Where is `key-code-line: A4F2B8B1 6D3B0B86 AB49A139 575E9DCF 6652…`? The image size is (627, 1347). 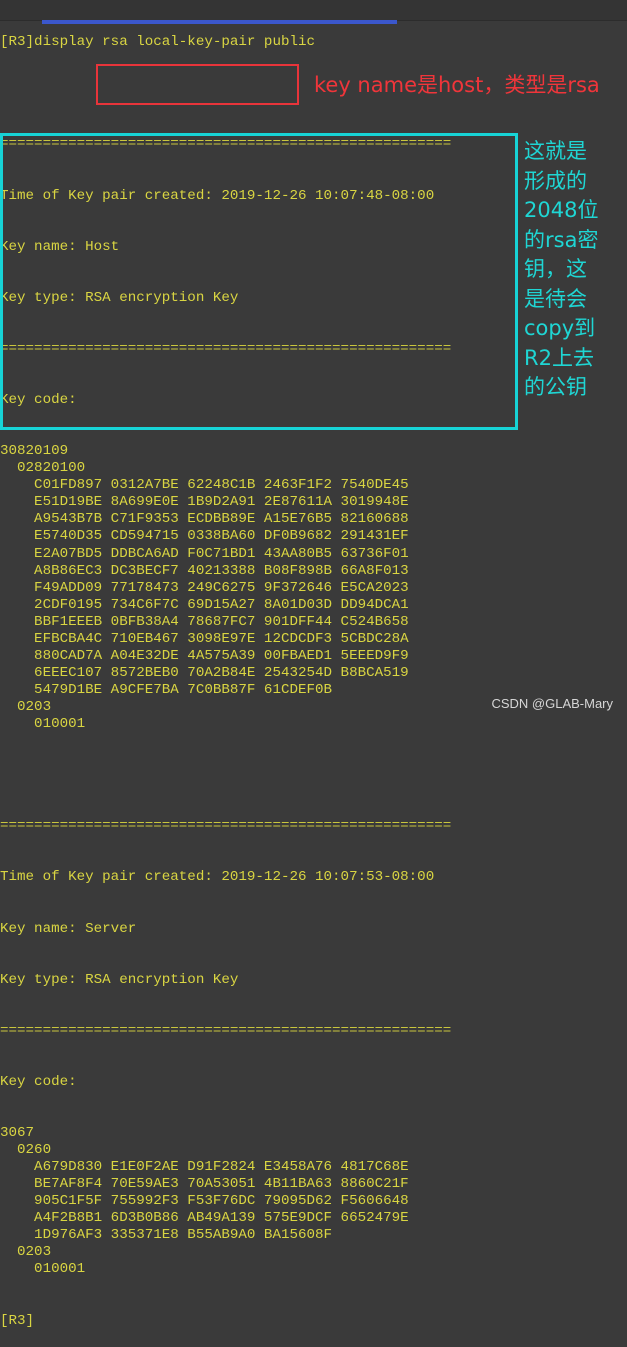 key-code-line: A4F2B8B1 6D3B0B86 AB49A139 575E9DCF 6652… is located at coordinates (204, 1218).